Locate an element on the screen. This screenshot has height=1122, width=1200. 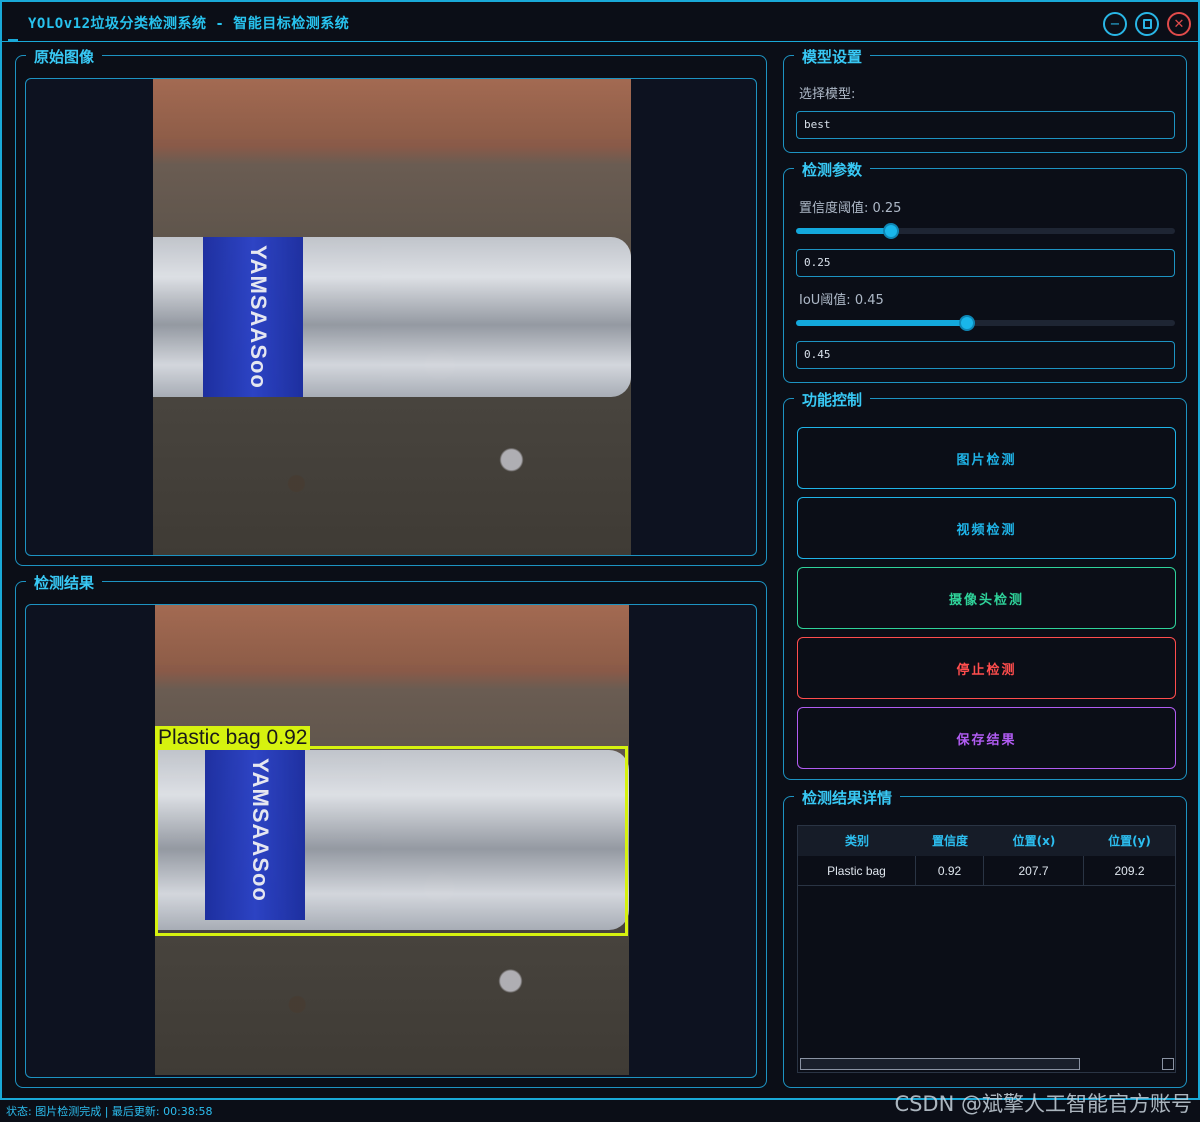
iou-slider-handle is located at coordinates (967, 323).